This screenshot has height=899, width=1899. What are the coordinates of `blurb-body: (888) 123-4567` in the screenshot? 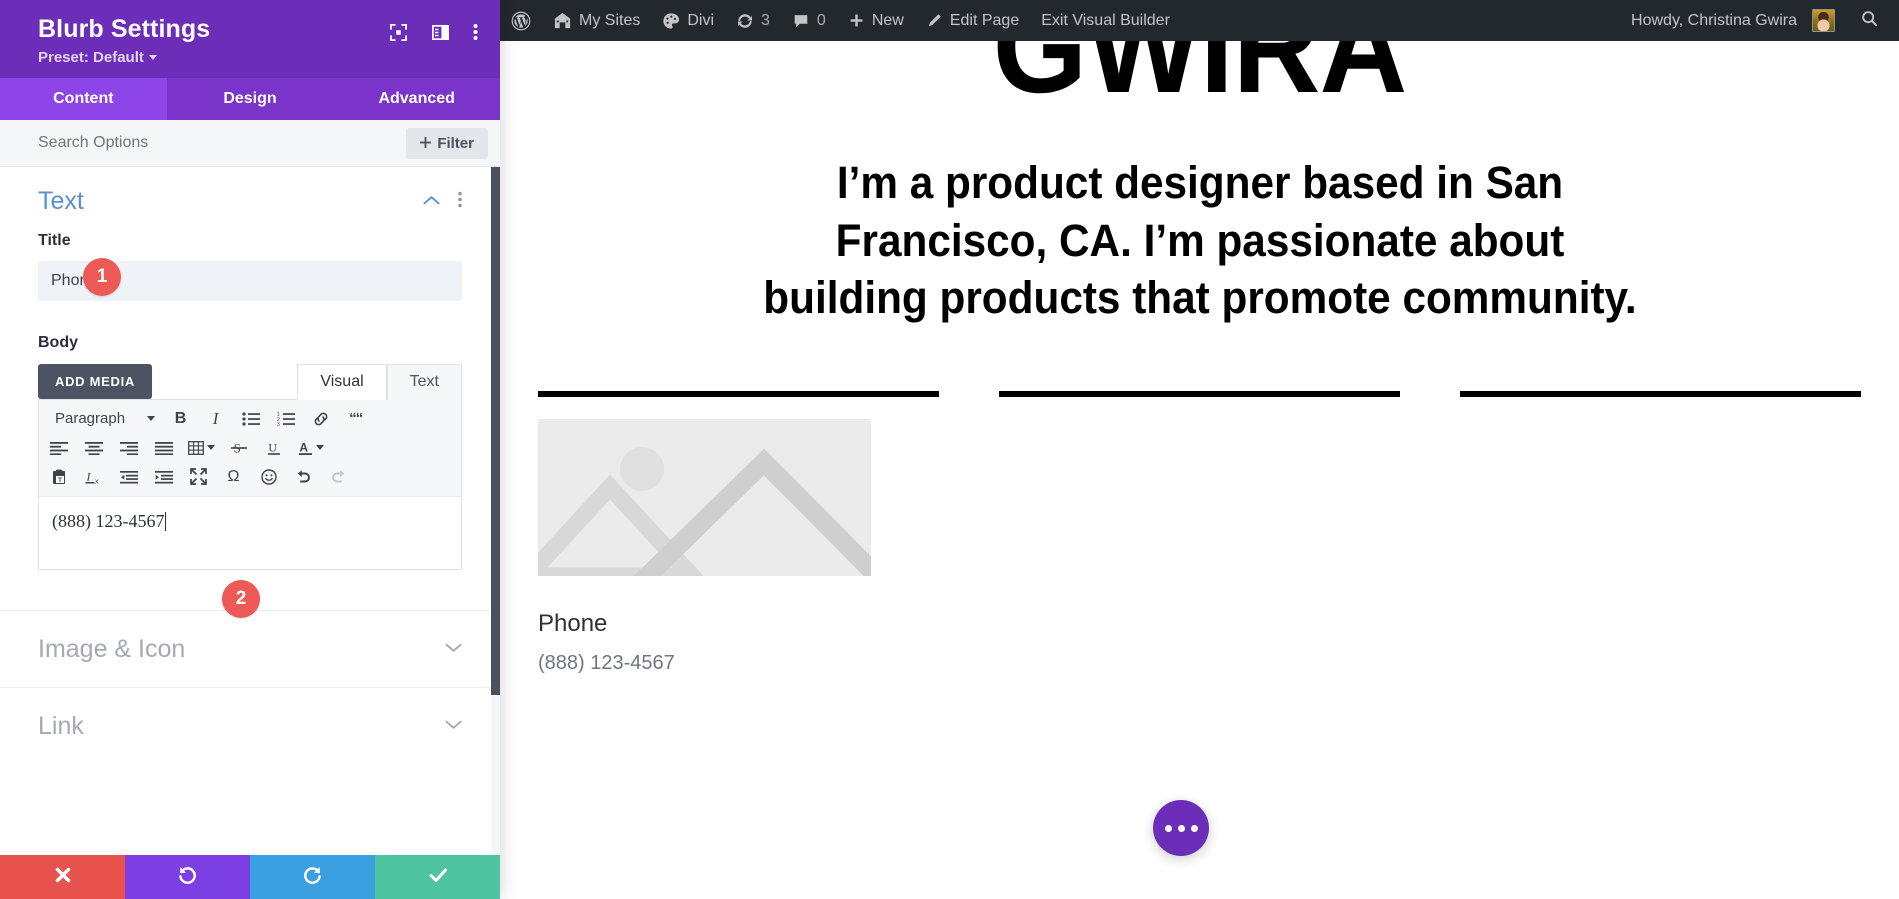 It's located at (606, 662).